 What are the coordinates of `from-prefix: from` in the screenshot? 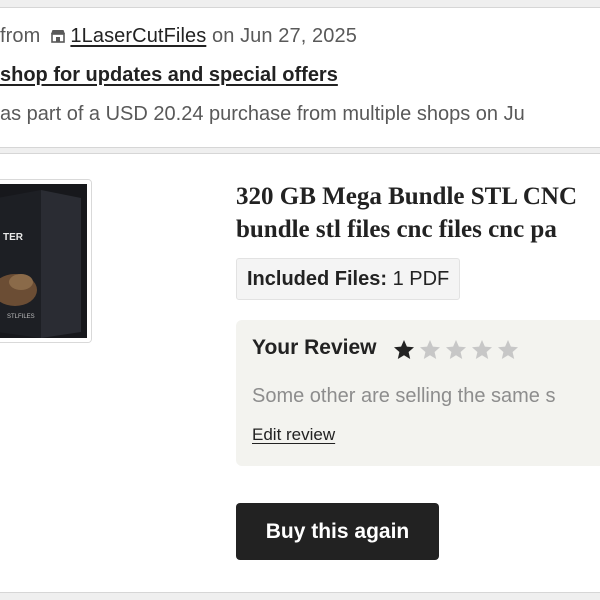 It's located at (20, 36).